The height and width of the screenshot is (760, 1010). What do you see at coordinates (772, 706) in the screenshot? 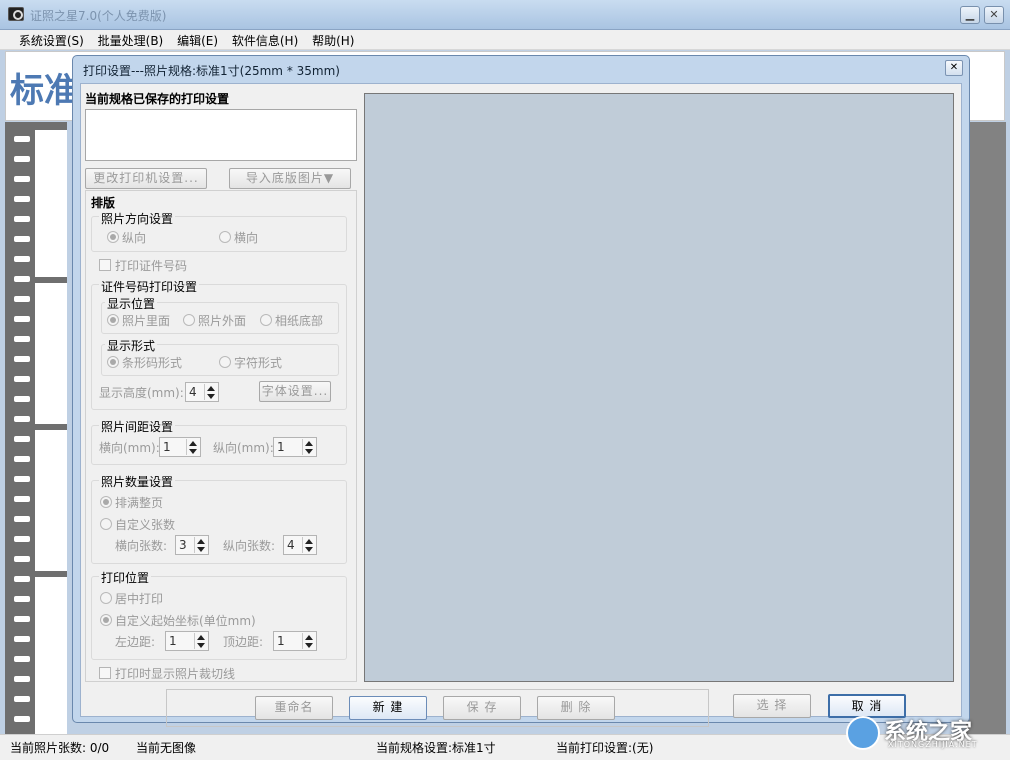
I see `select-button: 选 择` at bounding box center [772, 706].